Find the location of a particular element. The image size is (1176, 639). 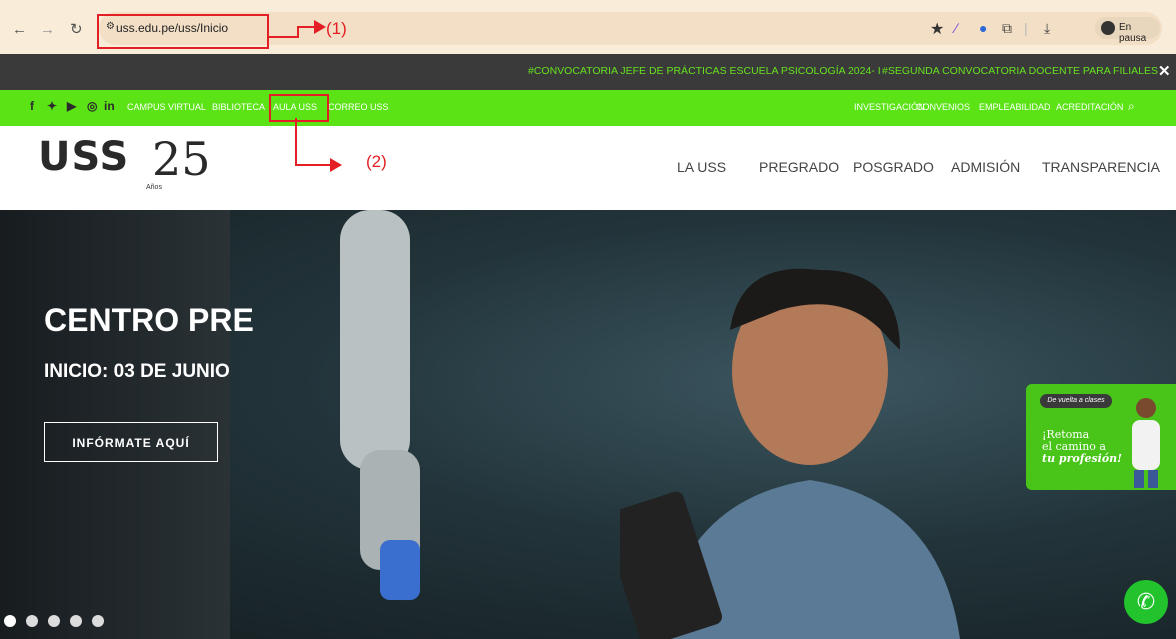

pen-extension-icon: ∕ is located at coordinates (956, 28).